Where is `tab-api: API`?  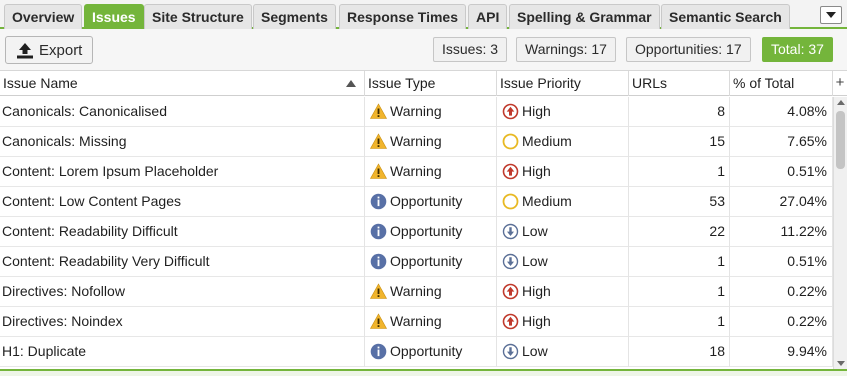
tab-api: API is located at coordinates (488, 16).